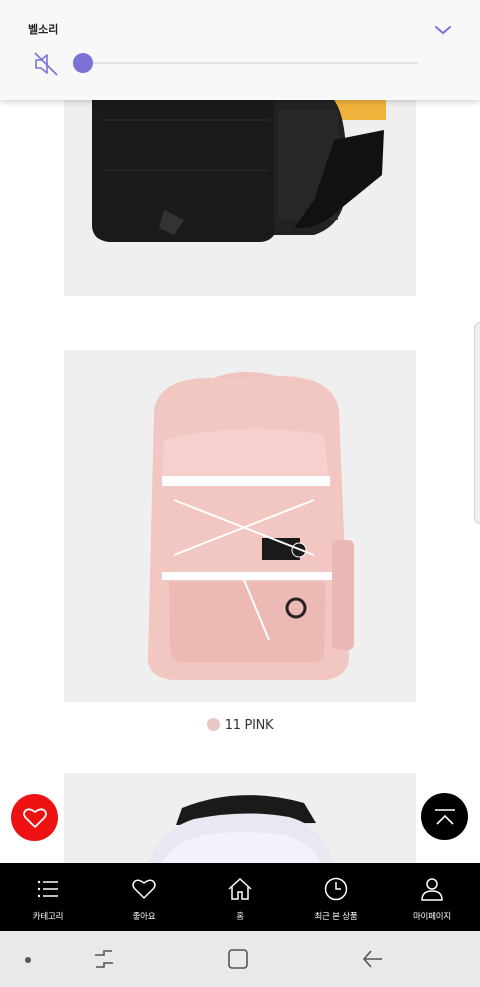 The width and height of the screenshot is (480, 987). Describe the element at coordinates (83, 63) in the screenshot. I see `volume-thumb` at that location.